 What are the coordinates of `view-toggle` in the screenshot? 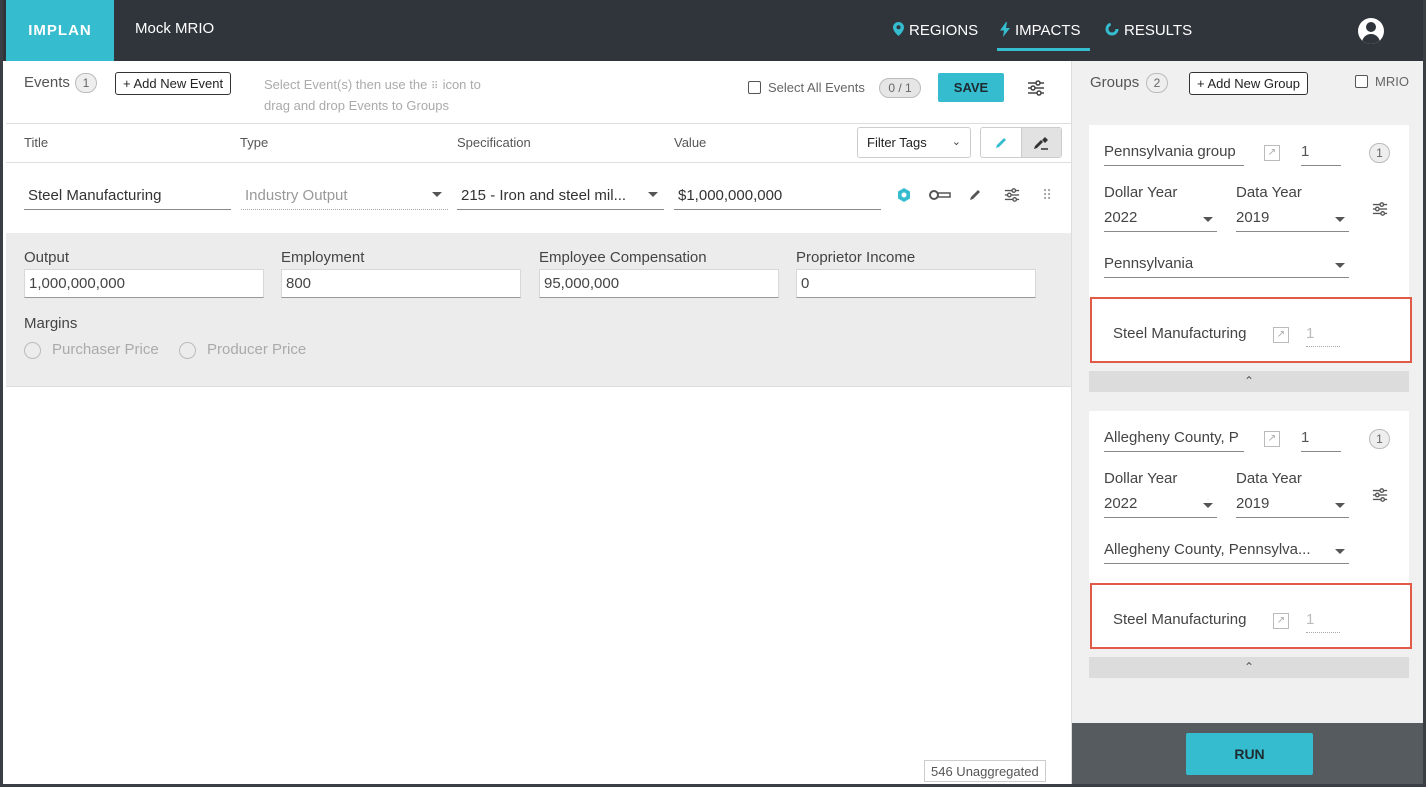 It's located at (1021, 142).